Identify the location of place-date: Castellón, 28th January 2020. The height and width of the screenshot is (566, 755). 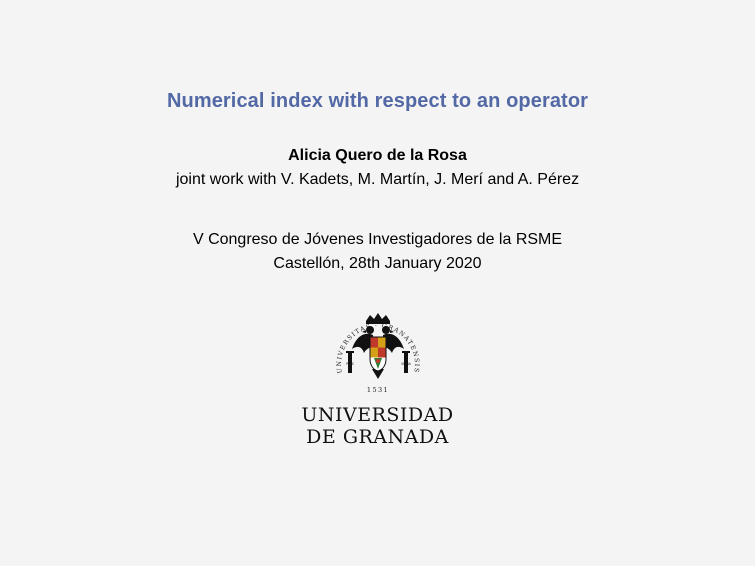
(377, 263).